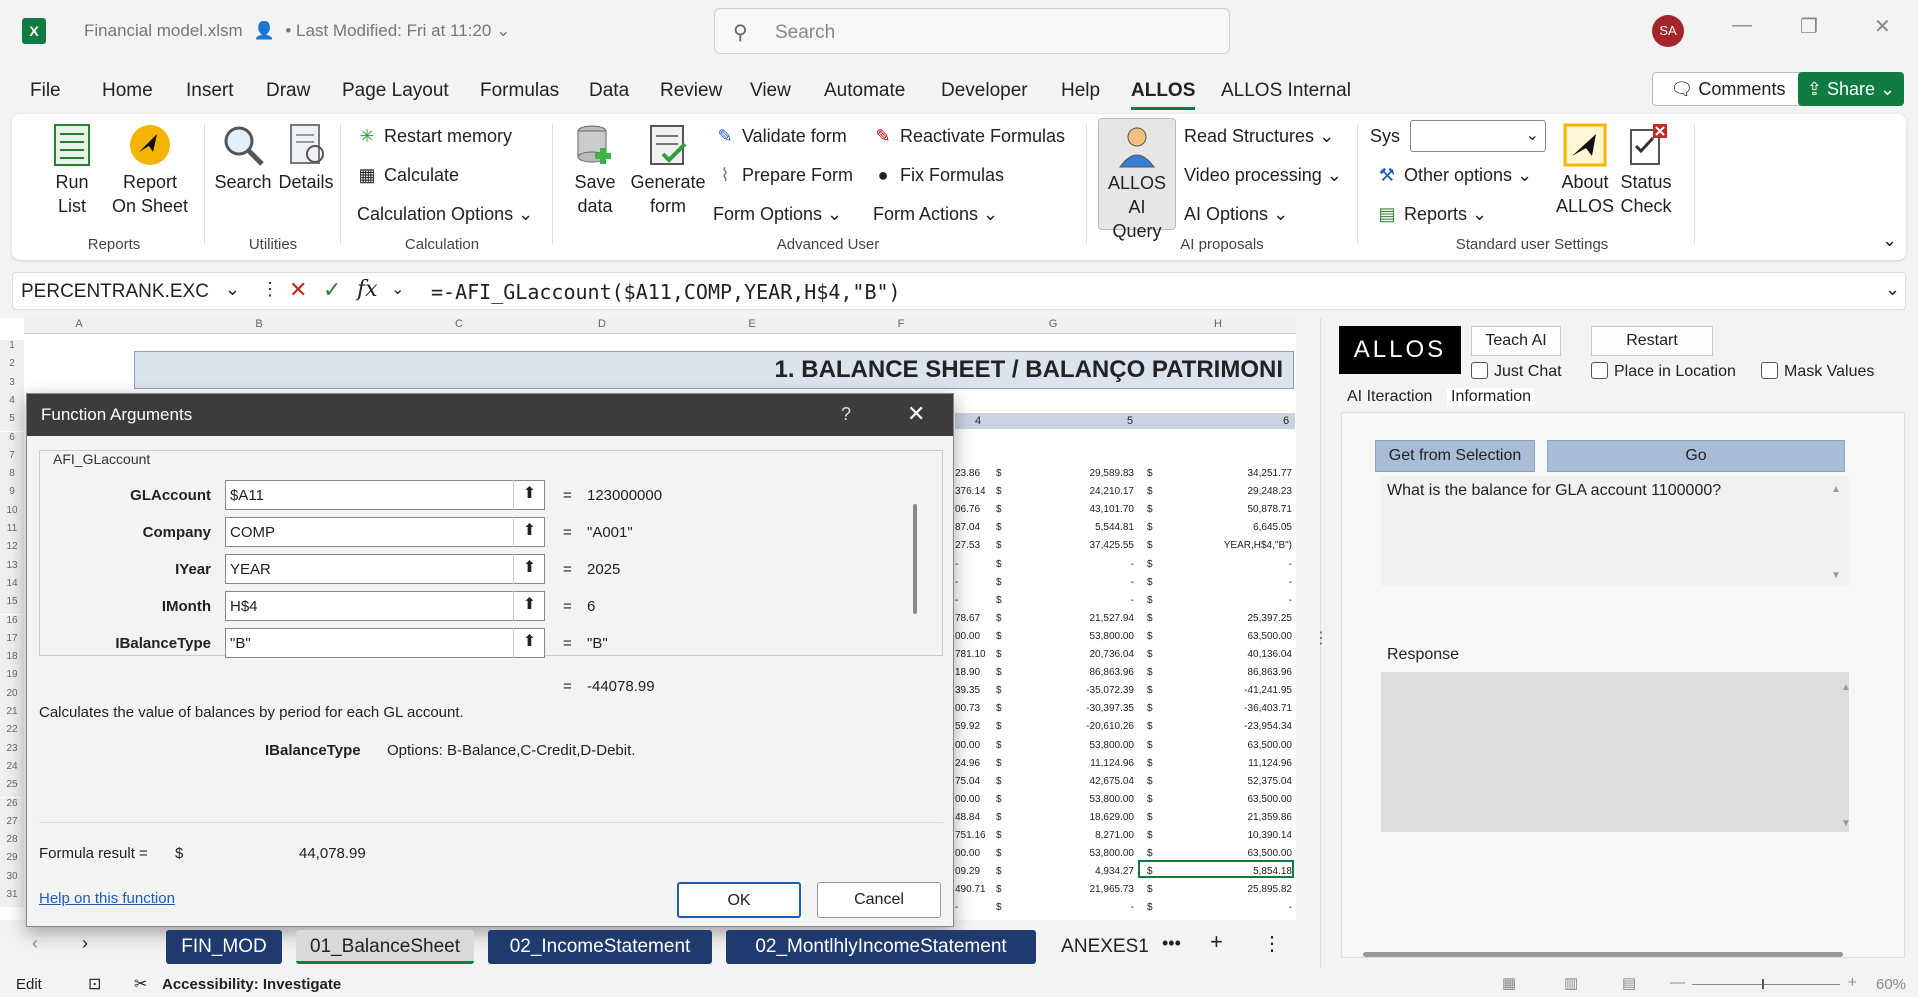 This screenshot has height=997, width=1918. Describe the element at coordinates (864, 91) in the screenshot. I see `tab-automate: Automate` at that location.